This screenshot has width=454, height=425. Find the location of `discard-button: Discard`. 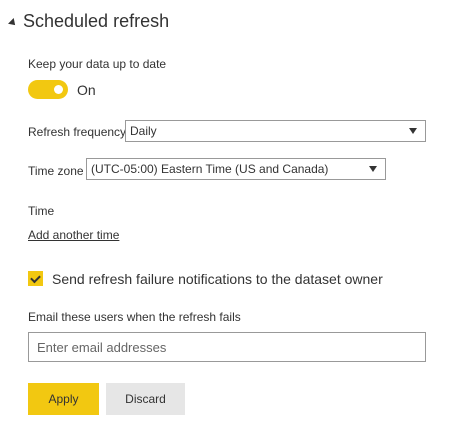

discard-button: Discard is located at coordinates (145, 399).